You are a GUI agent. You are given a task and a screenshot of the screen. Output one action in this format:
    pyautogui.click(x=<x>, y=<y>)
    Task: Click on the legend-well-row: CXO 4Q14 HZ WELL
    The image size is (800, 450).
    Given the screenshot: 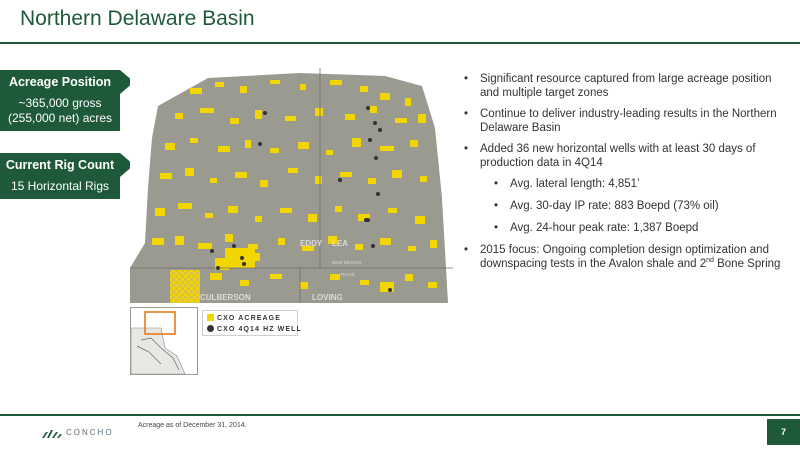 What is the action you would take?
    pyautogui.click(x=254, y=329)
    